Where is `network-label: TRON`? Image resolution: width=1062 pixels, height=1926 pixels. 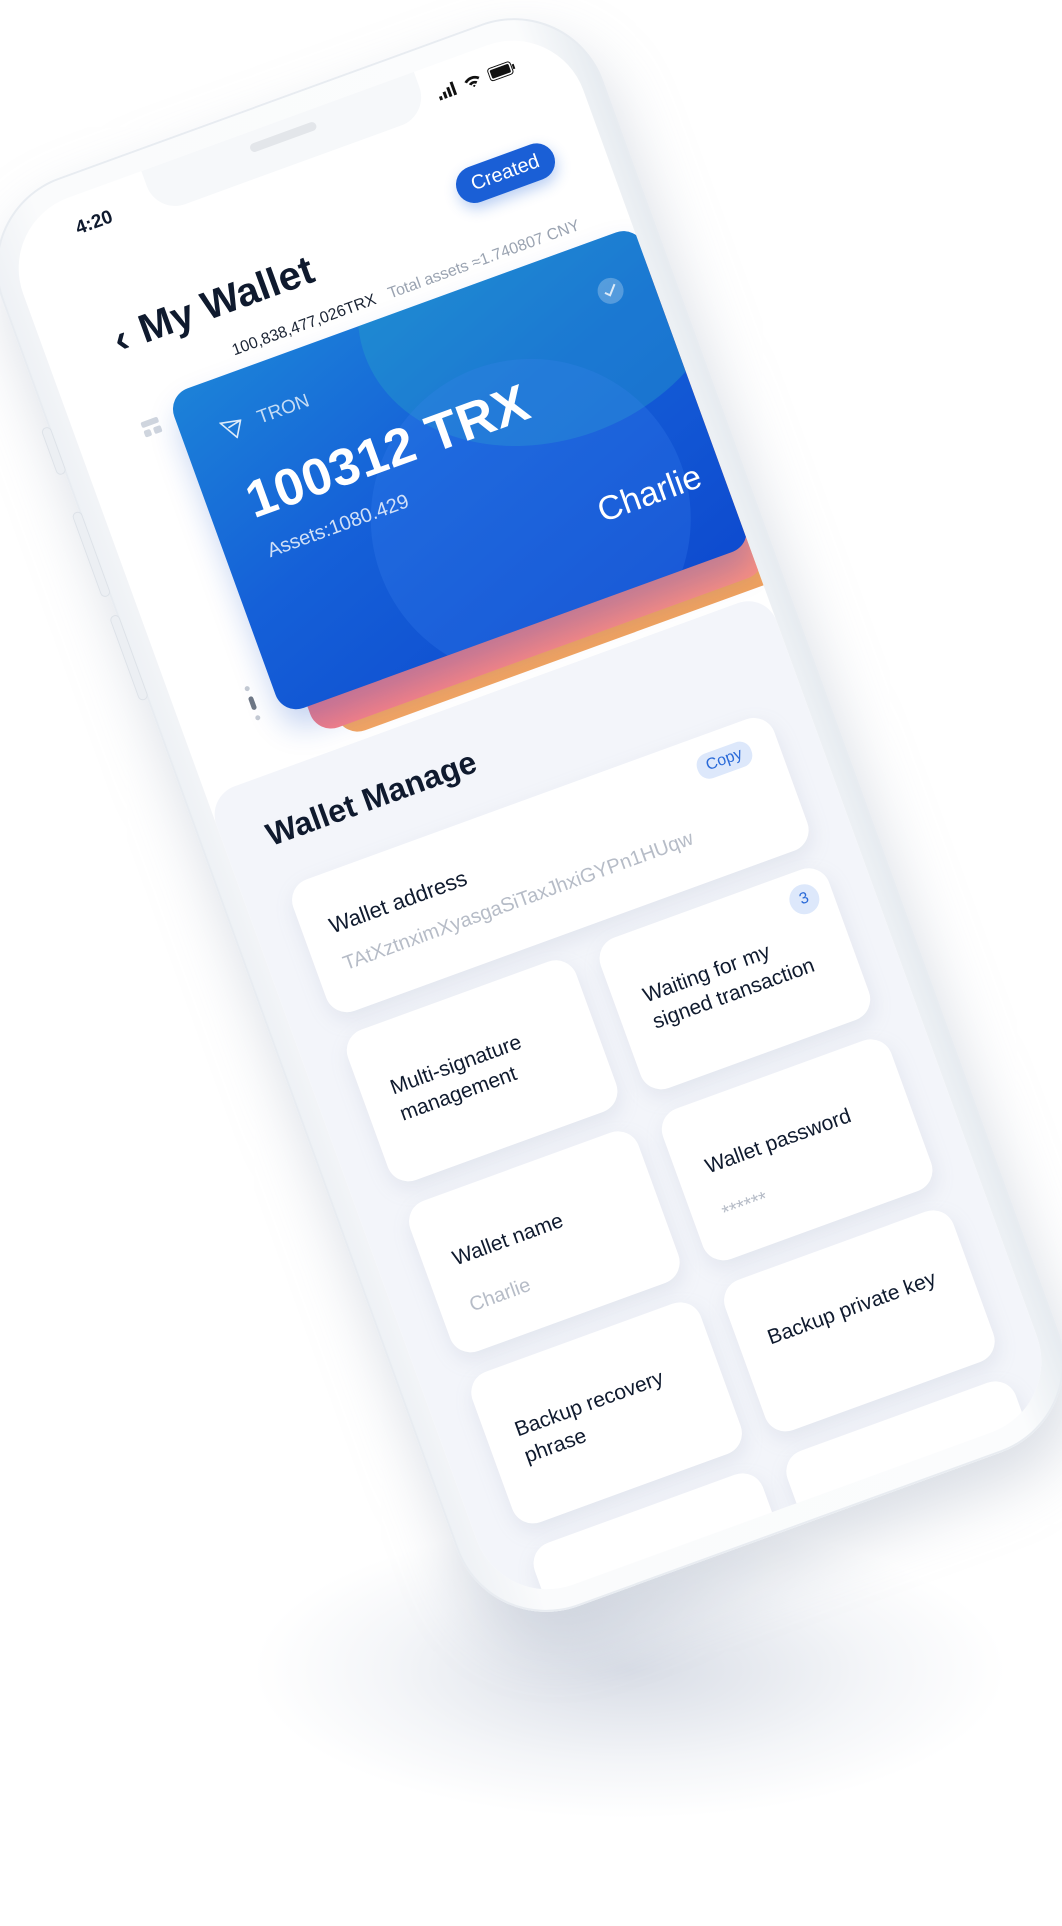
network-label: TRON is located at coordinates (265, 416).